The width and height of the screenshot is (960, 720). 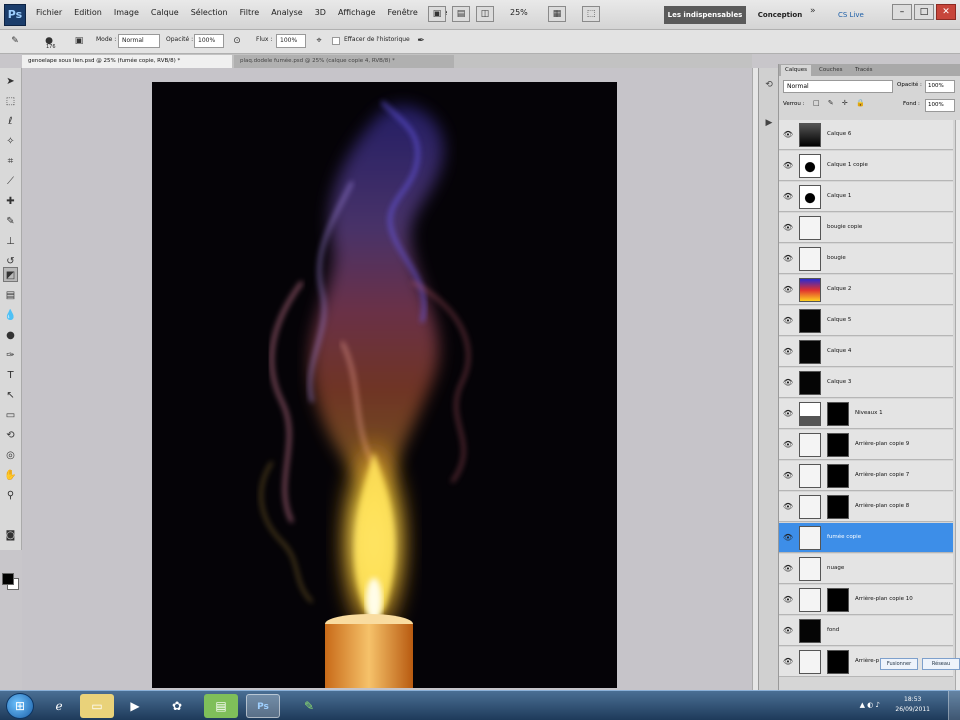 What do you see at coordinates (291, 41) in the screenshot?
I see `flow-field: 100%` at bounding box center [291, 41].